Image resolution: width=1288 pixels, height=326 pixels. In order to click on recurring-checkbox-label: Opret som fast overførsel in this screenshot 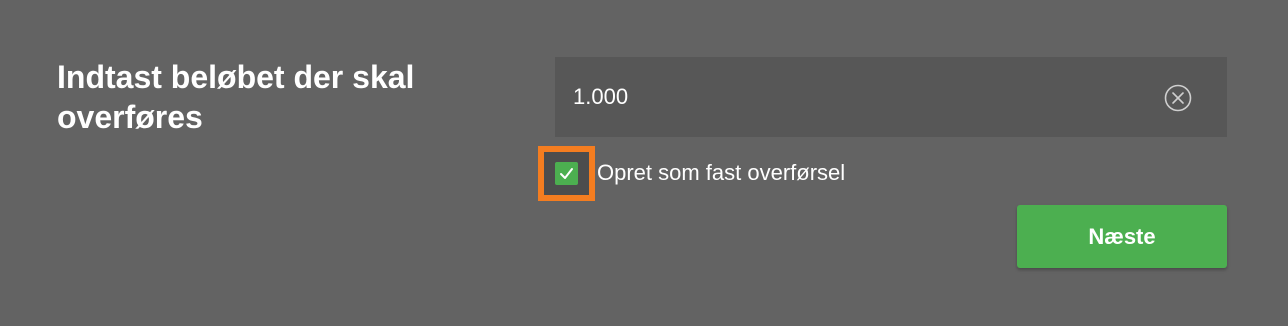, I will do `click(721, 173)`.